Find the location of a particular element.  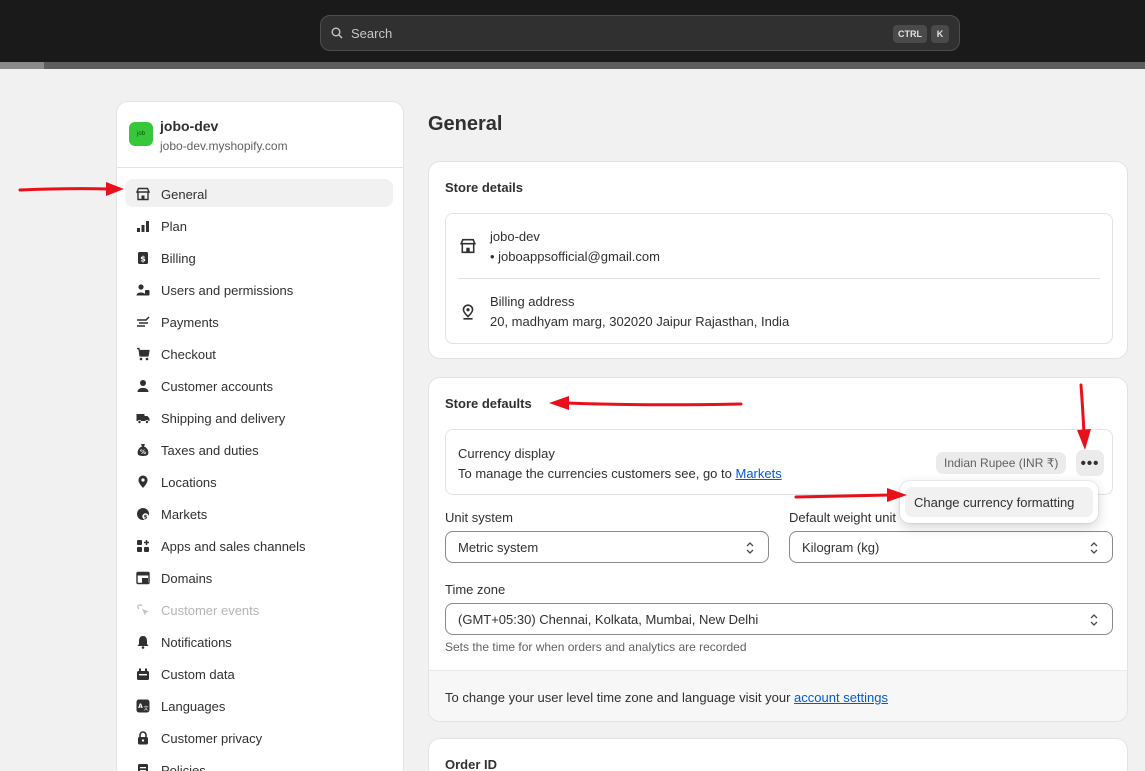

store-avatar: job is located at coordinates (141, 134).